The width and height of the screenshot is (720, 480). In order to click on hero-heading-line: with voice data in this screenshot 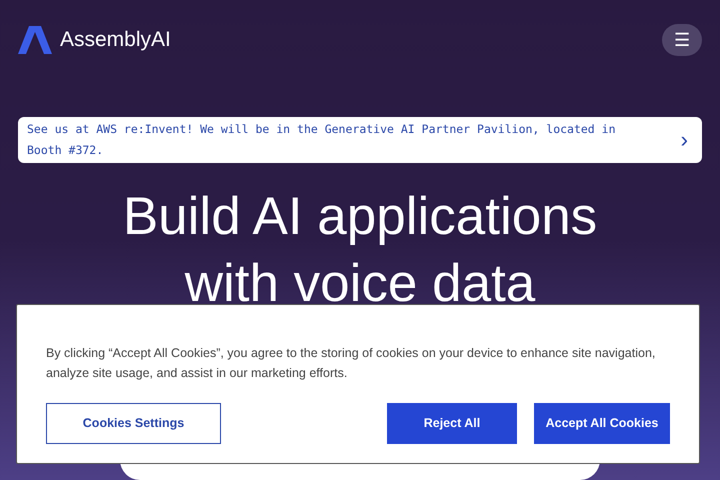, I will do `click(360, 284)`.